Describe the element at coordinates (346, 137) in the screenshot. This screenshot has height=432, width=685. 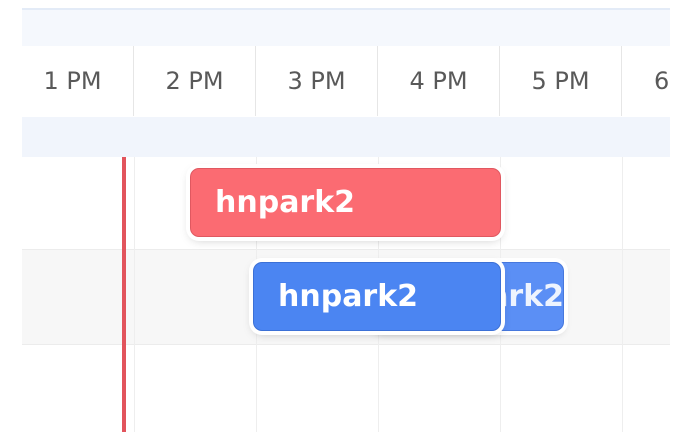
I see `all-day-band` at that location.